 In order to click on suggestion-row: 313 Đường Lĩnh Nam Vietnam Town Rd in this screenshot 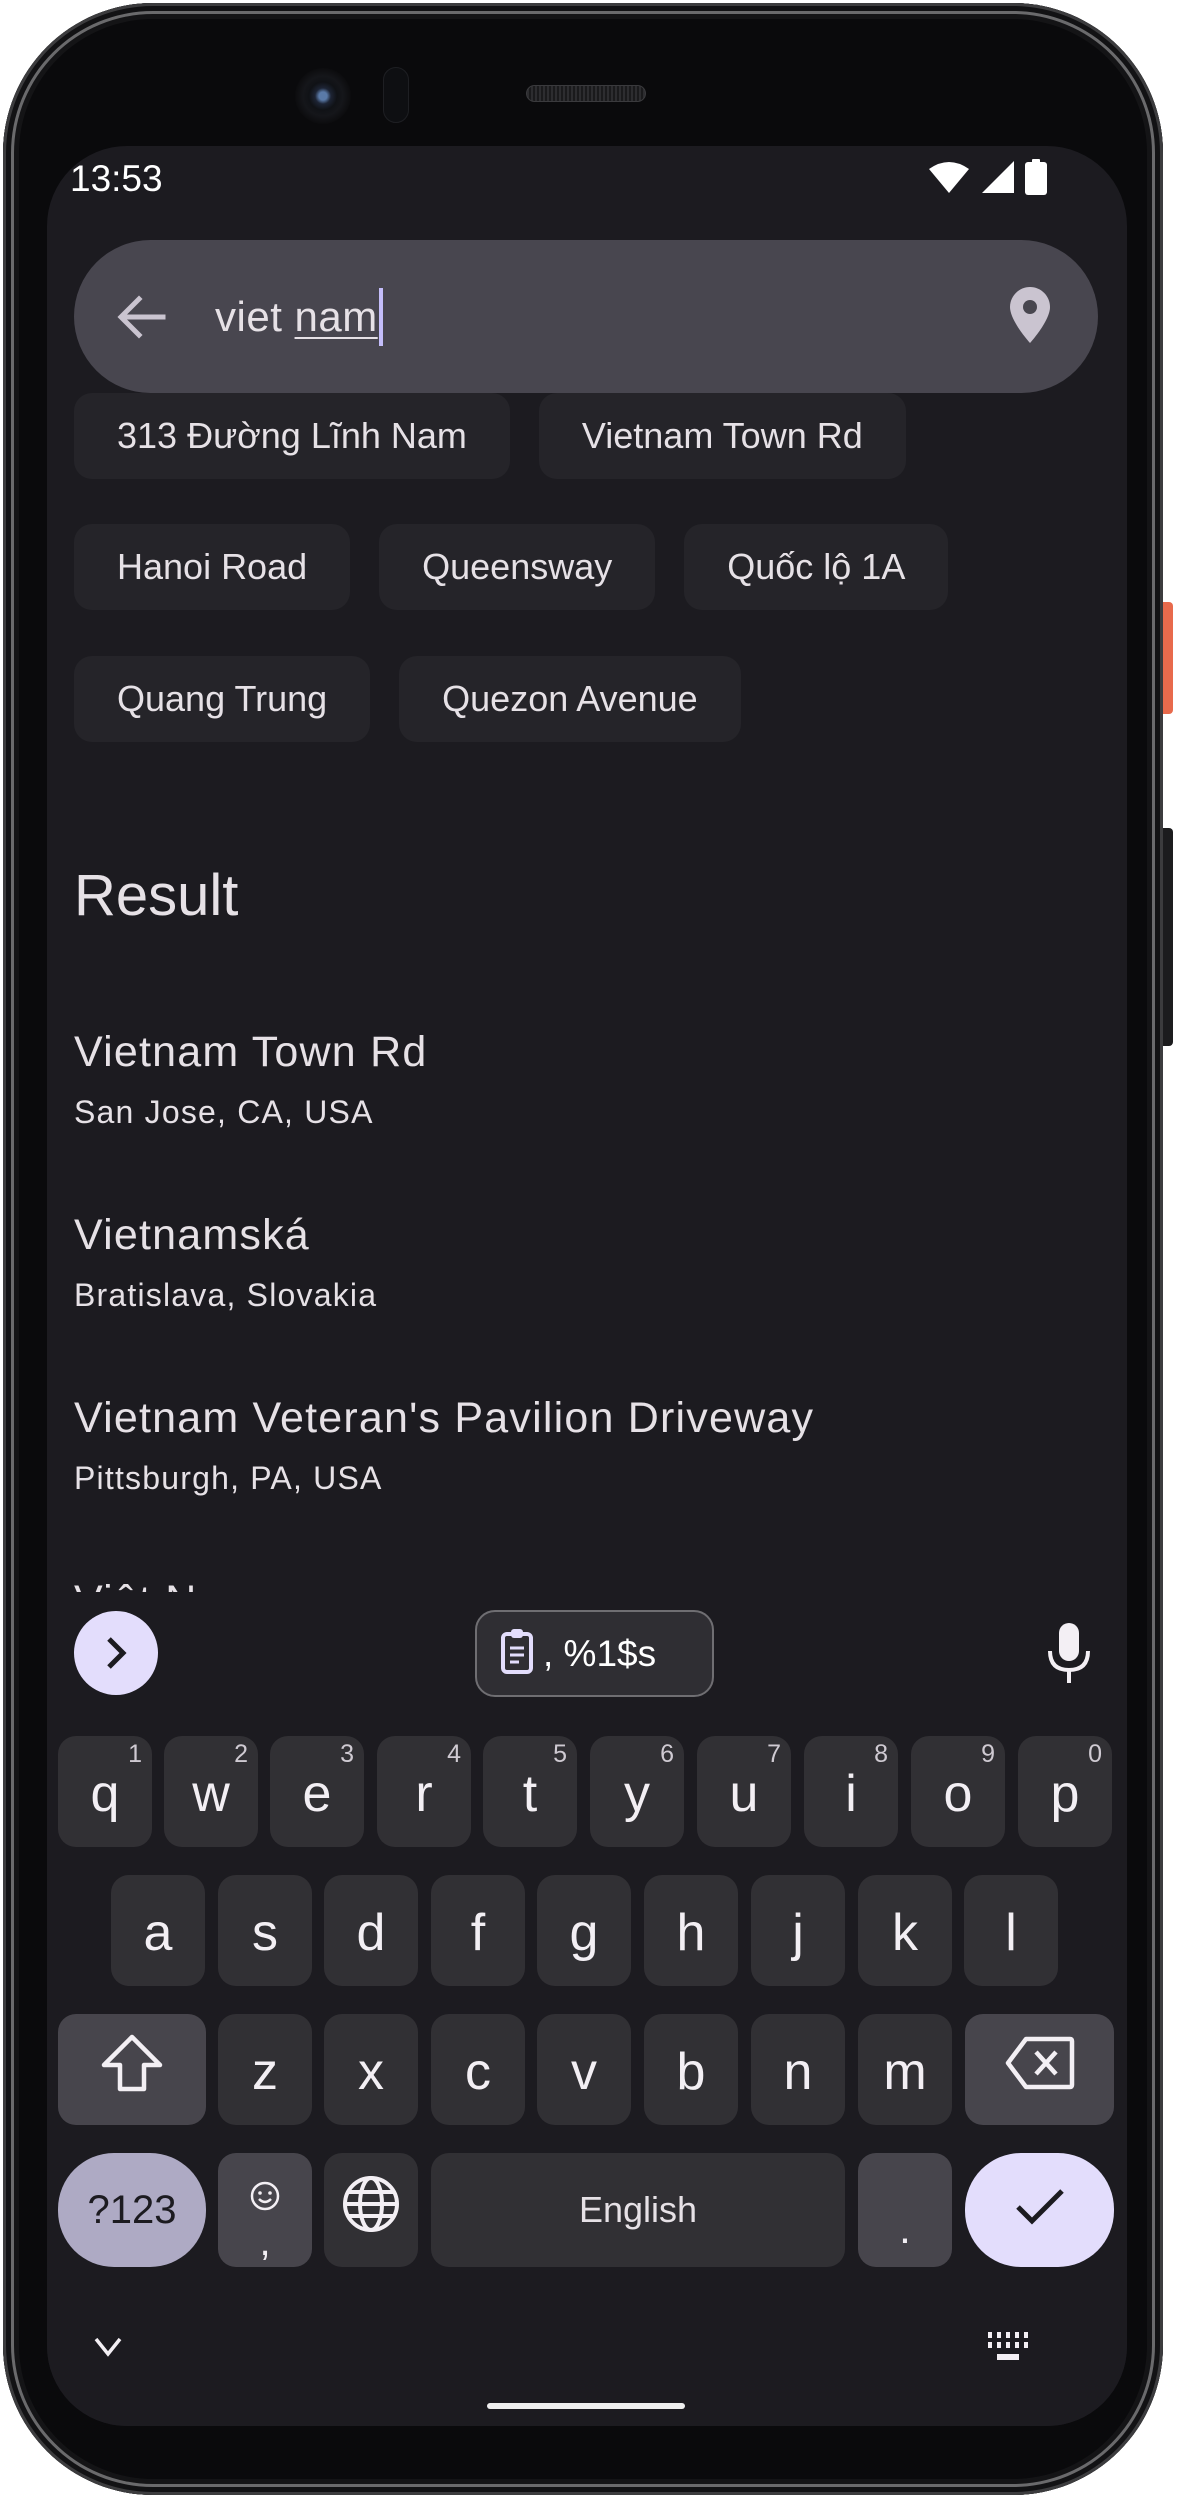, I will do `click(490, 436)`.